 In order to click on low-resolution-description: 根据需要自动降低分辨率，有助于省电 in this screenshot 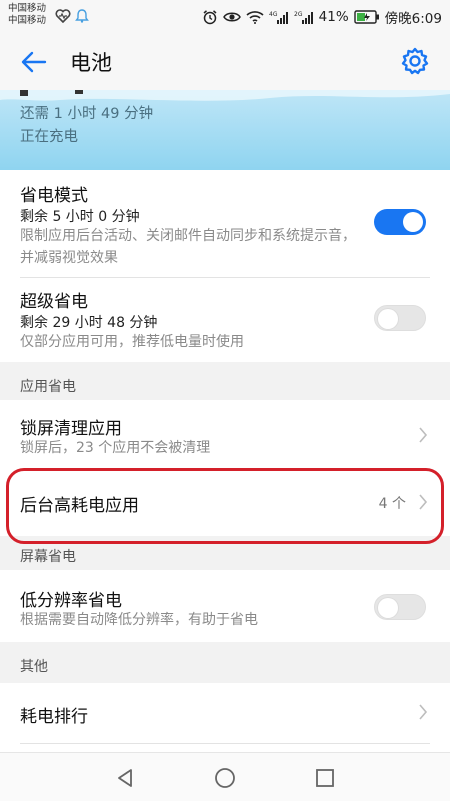, I will do `click(139, 620)`.